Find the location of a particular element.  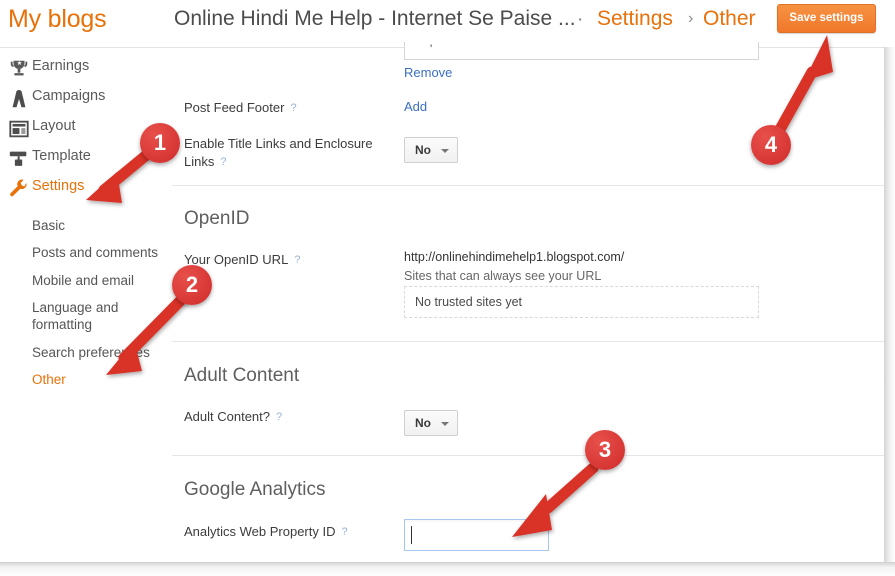

sidebar-item-other: Other is located at coordinates (49, 379).